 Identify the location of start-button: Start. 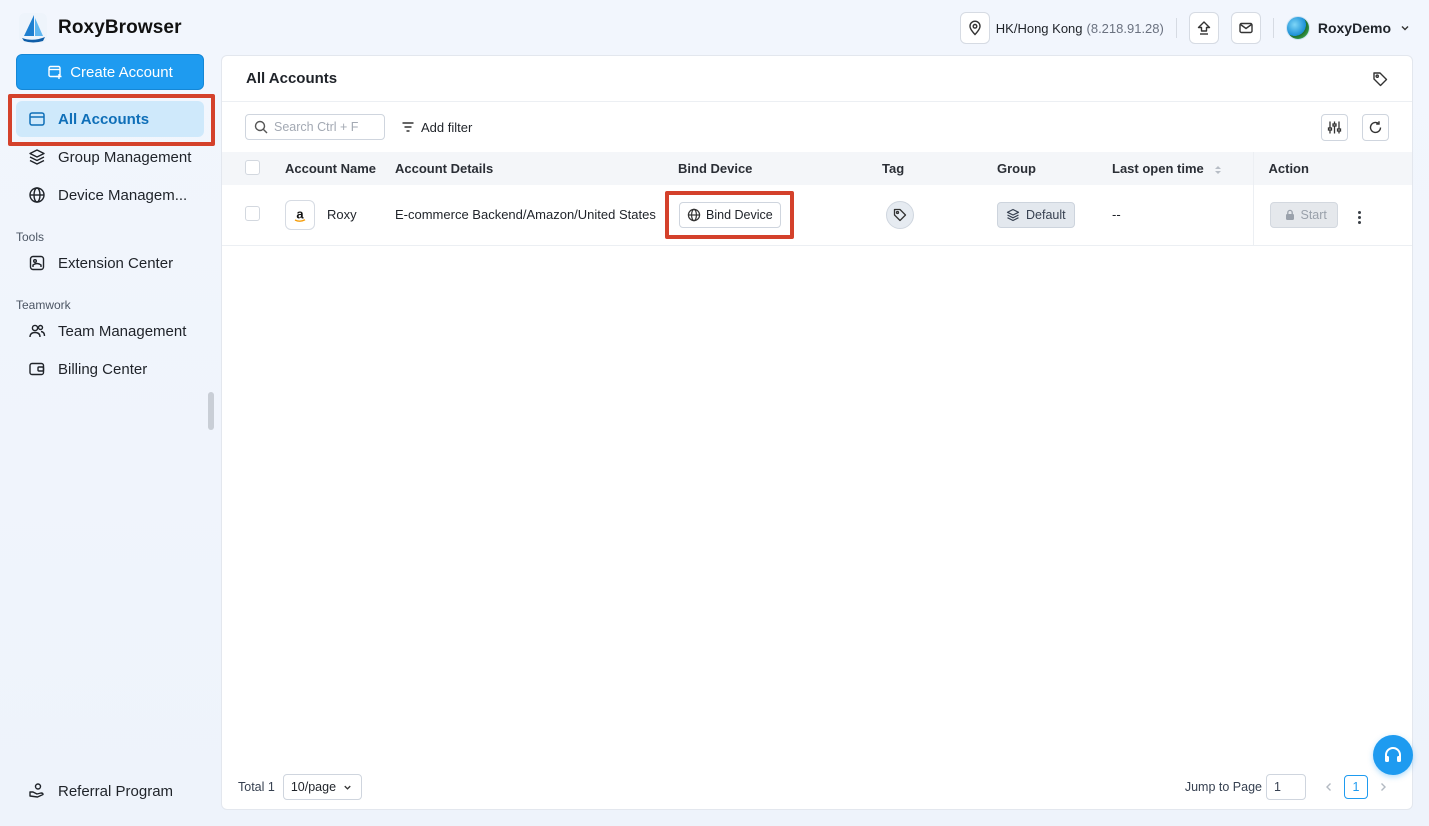
(1303, 214).